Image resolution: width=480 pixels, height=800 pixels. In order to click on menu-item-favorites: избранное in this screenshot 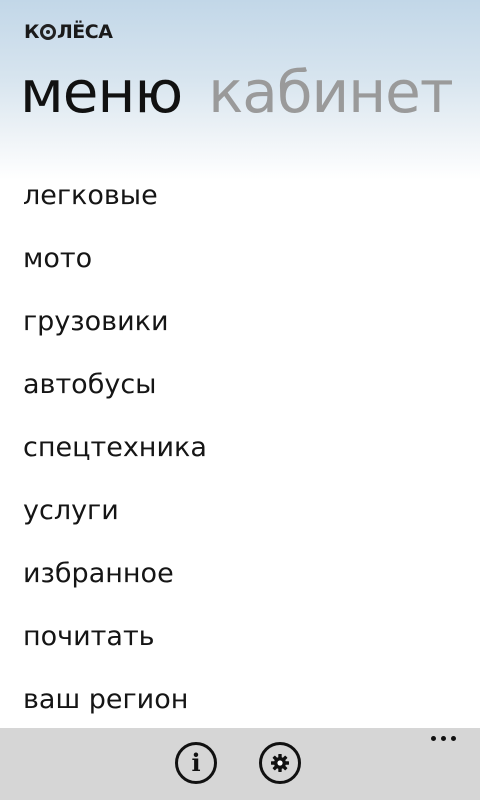, I will do `click(115, 573)`.